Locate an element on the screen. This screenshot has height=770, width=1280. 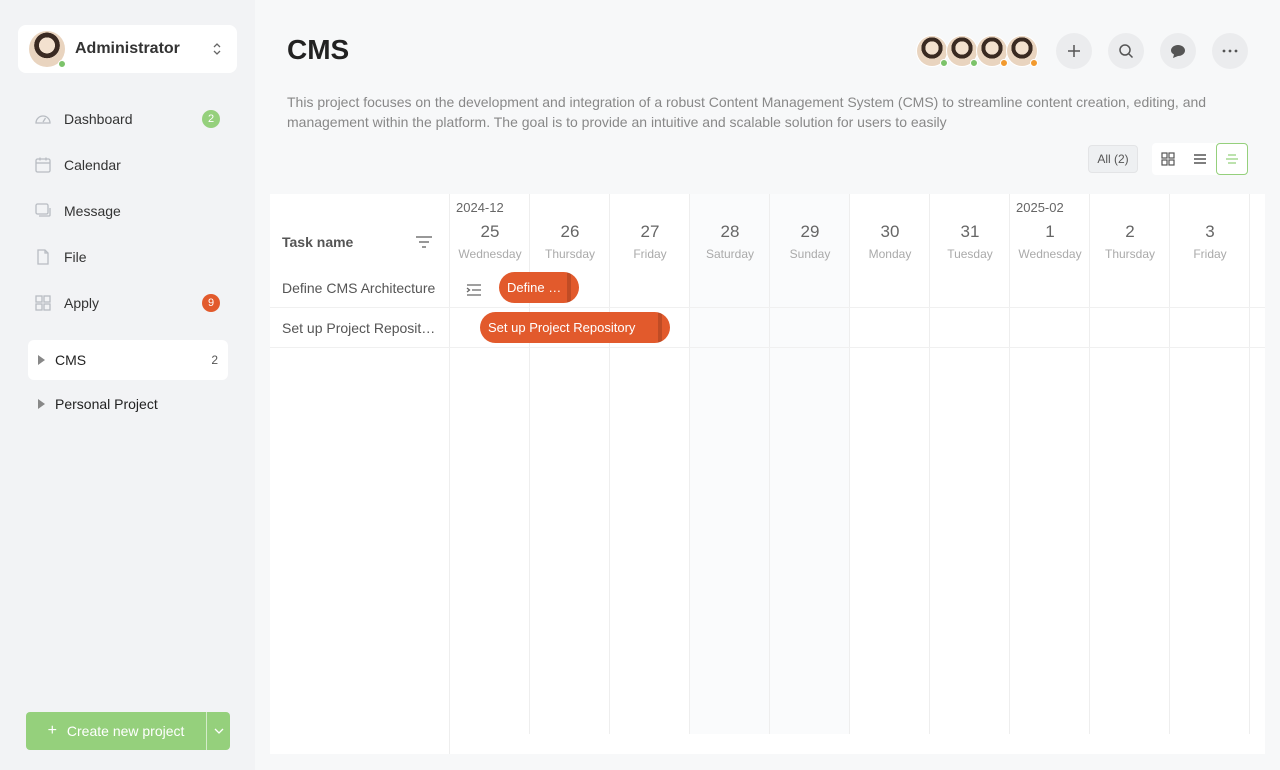
list-view-button is located at coordinates (1200, 159).